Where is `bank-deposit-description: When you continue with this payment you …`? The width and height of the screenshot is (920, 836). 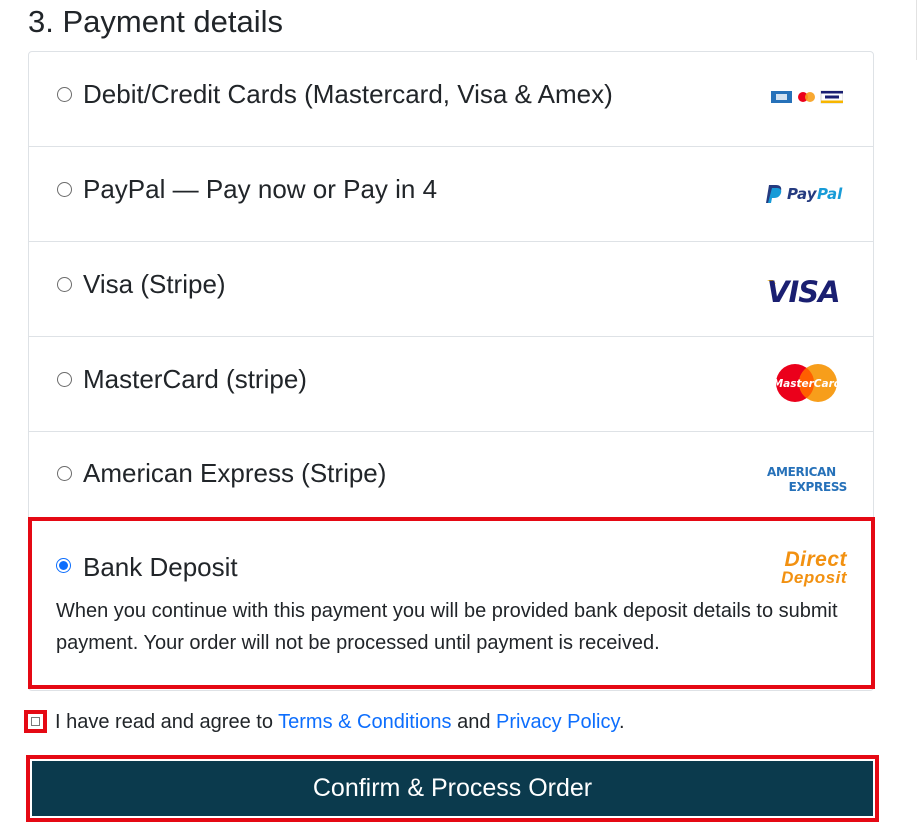 bank-deposit-description: When you continue with this payment you … is located at coordinates (447, 627).